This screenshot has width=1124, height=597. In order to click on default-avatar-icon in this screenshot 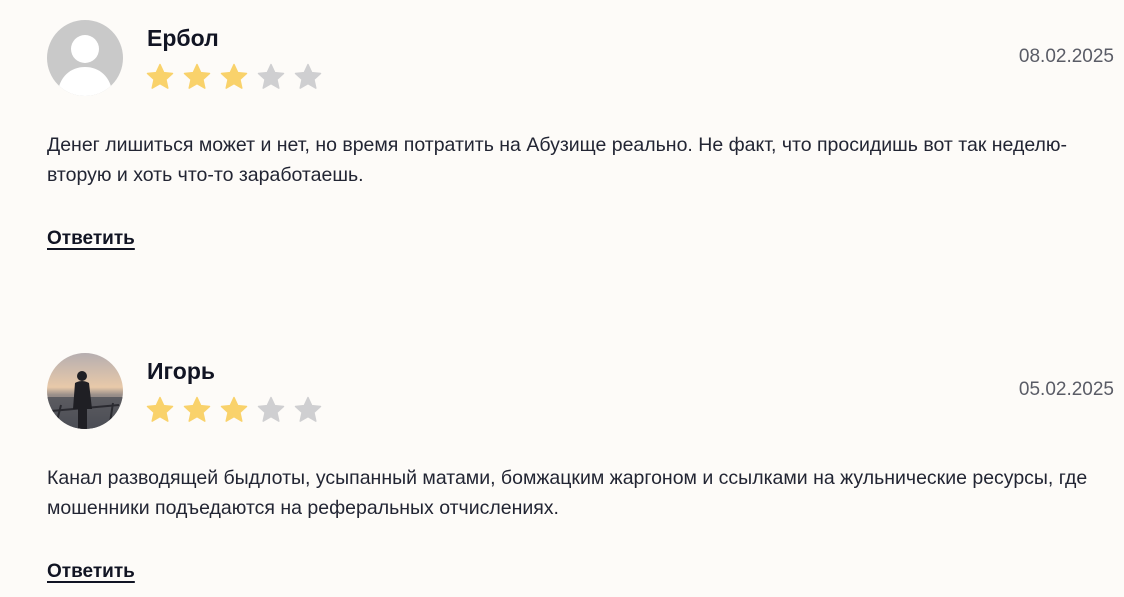, I will do `click(85, 58)`.